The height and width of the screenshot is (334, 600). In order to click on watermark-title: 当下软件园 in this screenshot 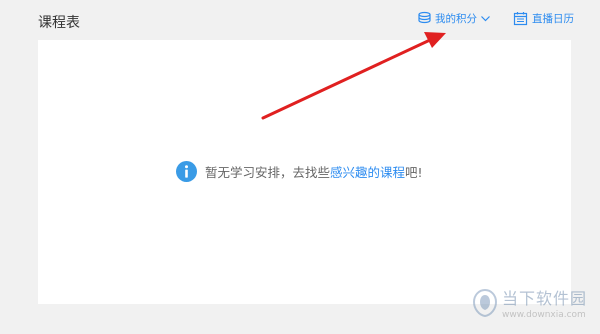, I will do `click(545, 298)`.